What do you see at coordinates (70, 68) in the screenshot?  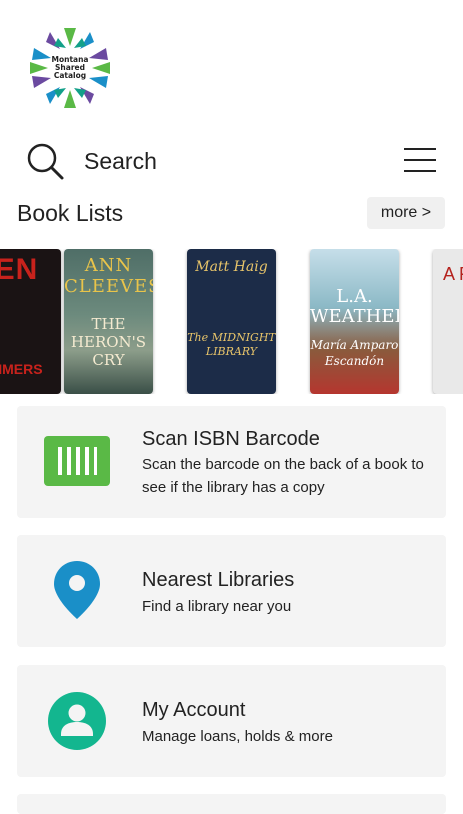 I see `montana-shared-catalog-logo: Montana Shared Catalog` at bounding box center [70, 68].